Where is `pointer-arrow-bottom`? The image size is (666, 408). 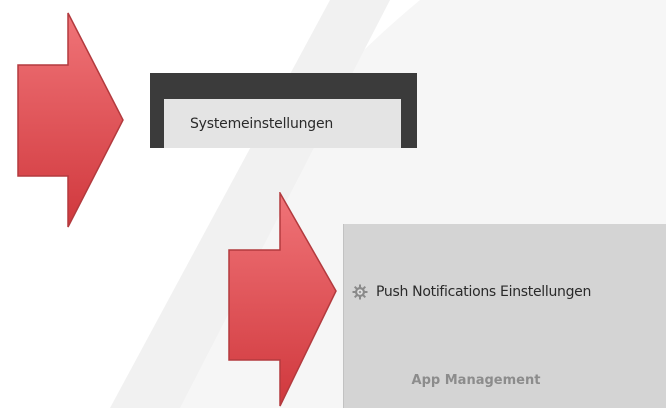
pointer-arrow-bottom is located at coordinates (282, 299).